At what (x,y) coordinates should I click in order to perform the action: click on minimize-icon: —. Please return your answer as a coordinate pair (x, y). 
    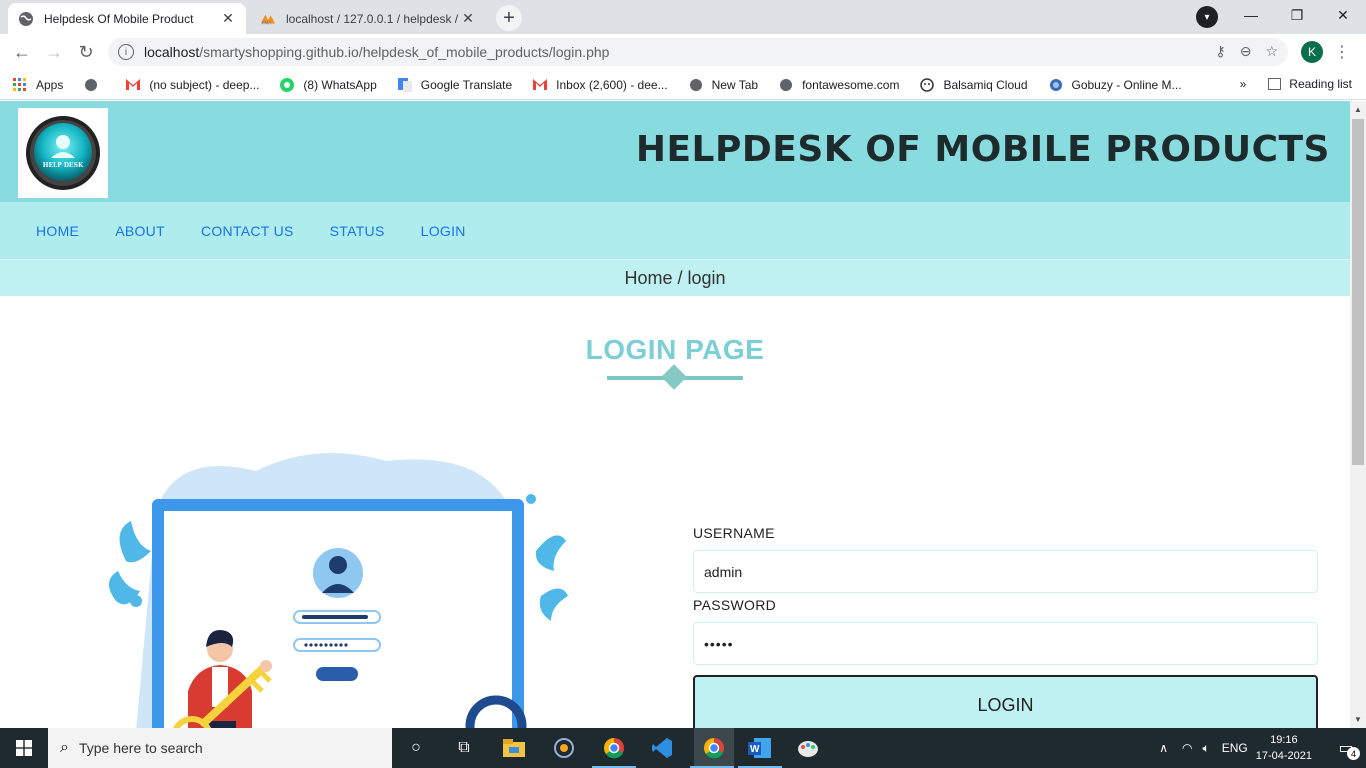
    Looking at the image, I should click on (1251, 15).